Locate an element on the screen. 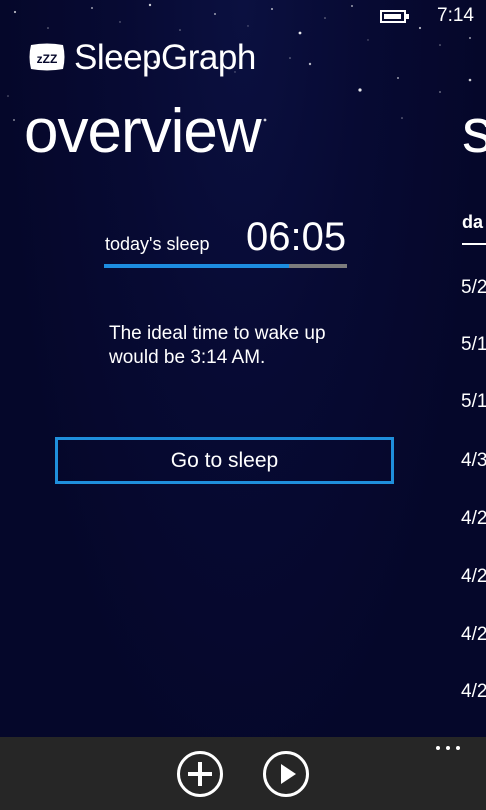 The height and width of the screenshot is (810, 486). add-icon is located at coordinates (200, 774).